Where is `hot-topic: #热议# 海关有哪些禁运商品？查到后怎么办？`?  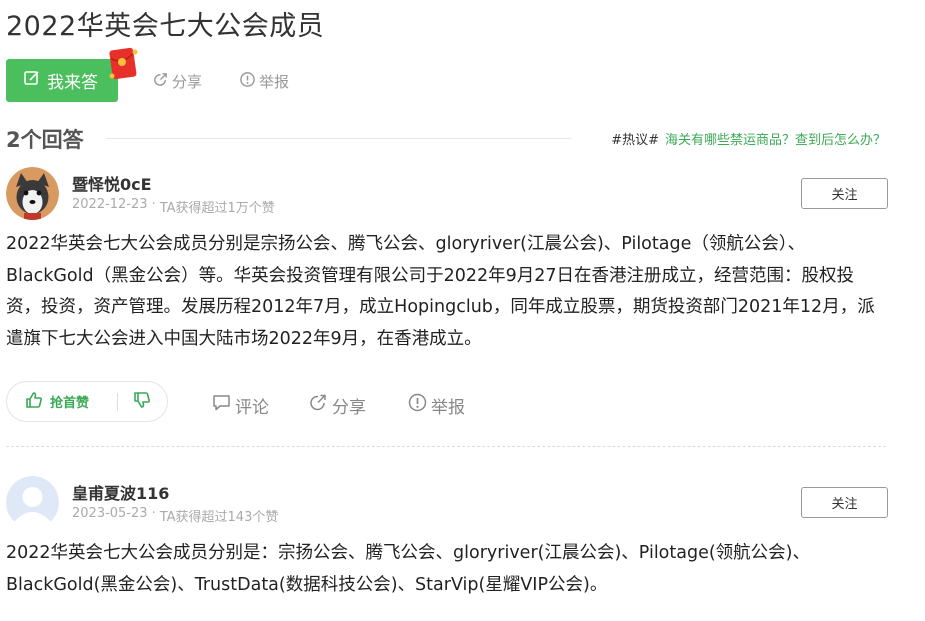 hot-topic: #热议# 海关有哪些禁运商品？查到后怎么办？ is located at coordinates (748, 138).